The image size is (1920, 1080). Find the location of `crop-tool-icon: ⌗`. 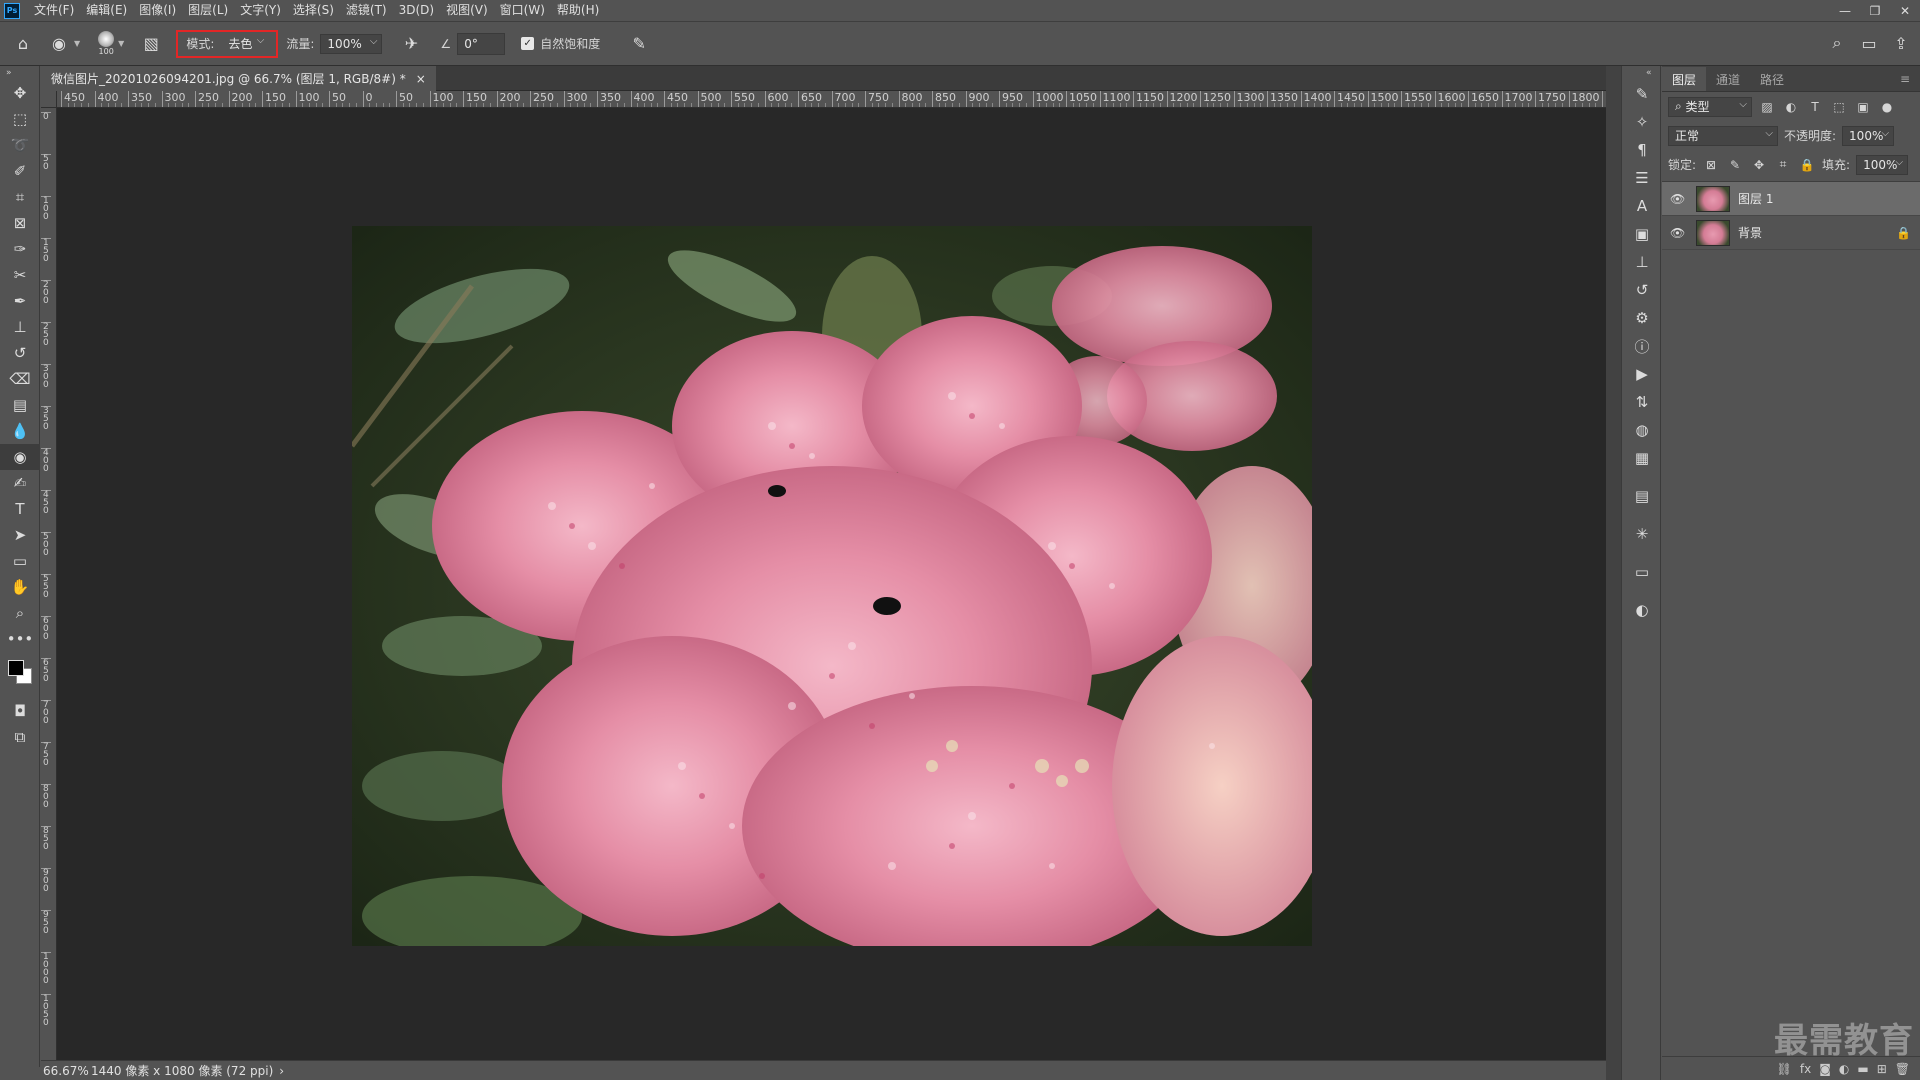

crop-tool-icon: ⌗ is located at coordinates (20, 197).